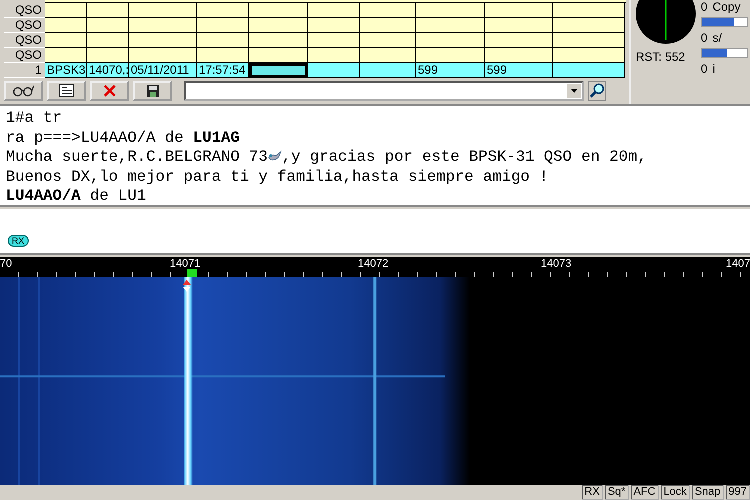 The image size is (750, 500). I want to click on document-icon, so click(66, 91).